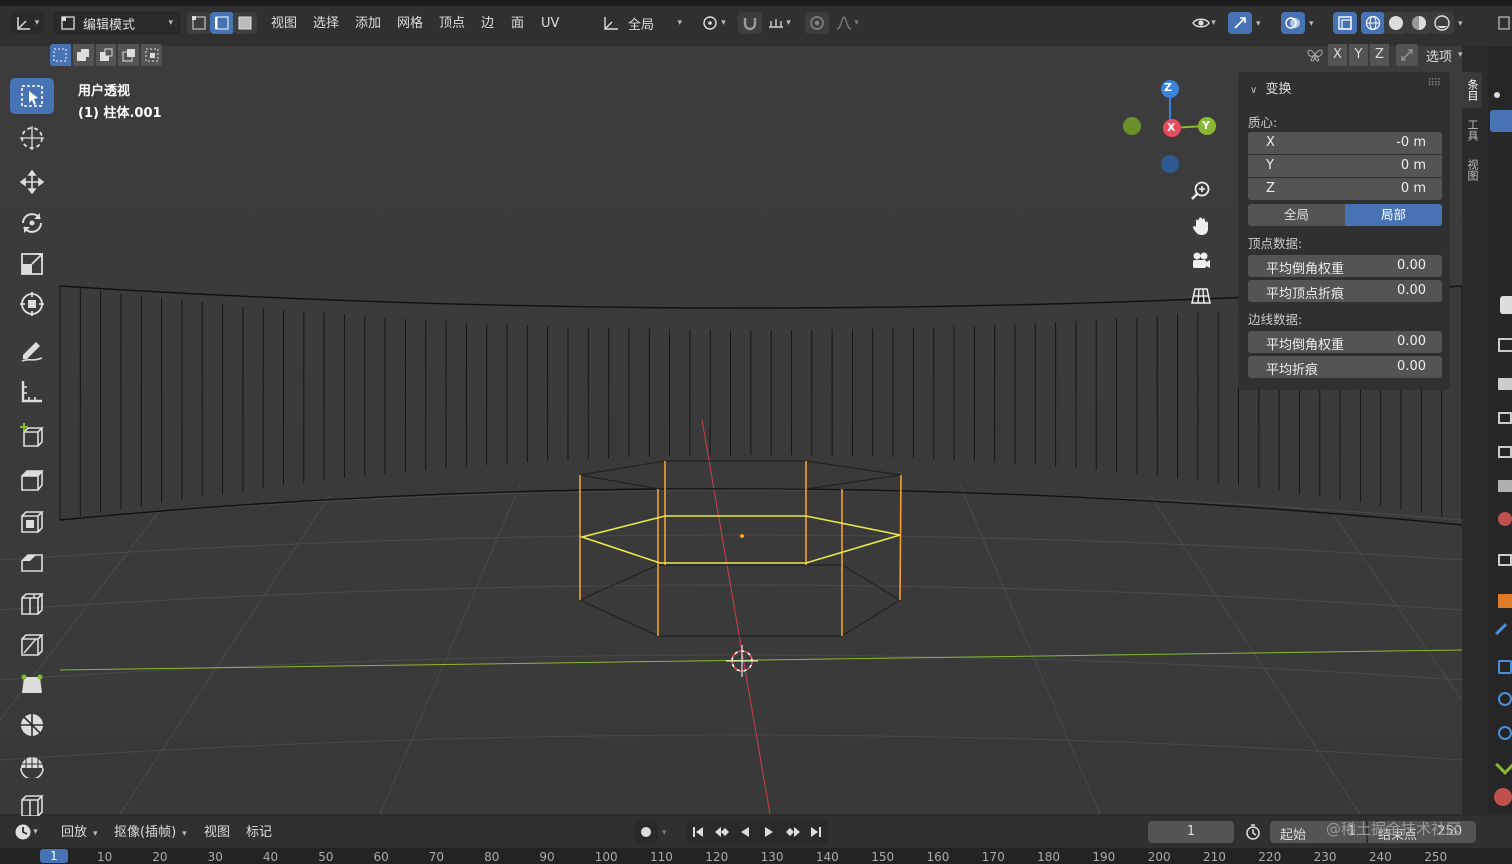 The image size is (1512, 864). I want to click on modifier-wrench-icon, so click(1503, 633).